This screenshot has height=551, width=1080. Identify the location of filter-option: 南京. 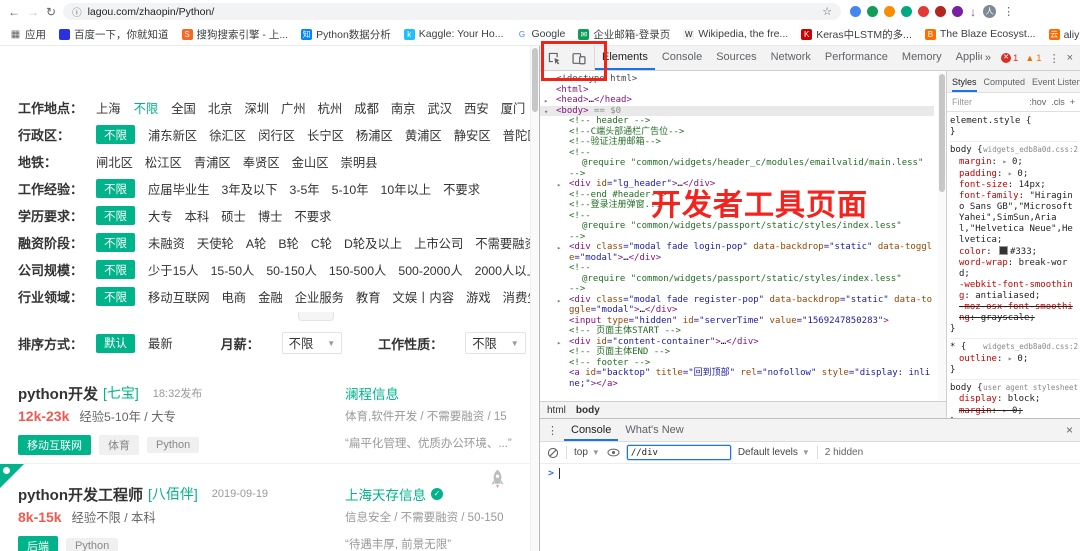
(403, 108).